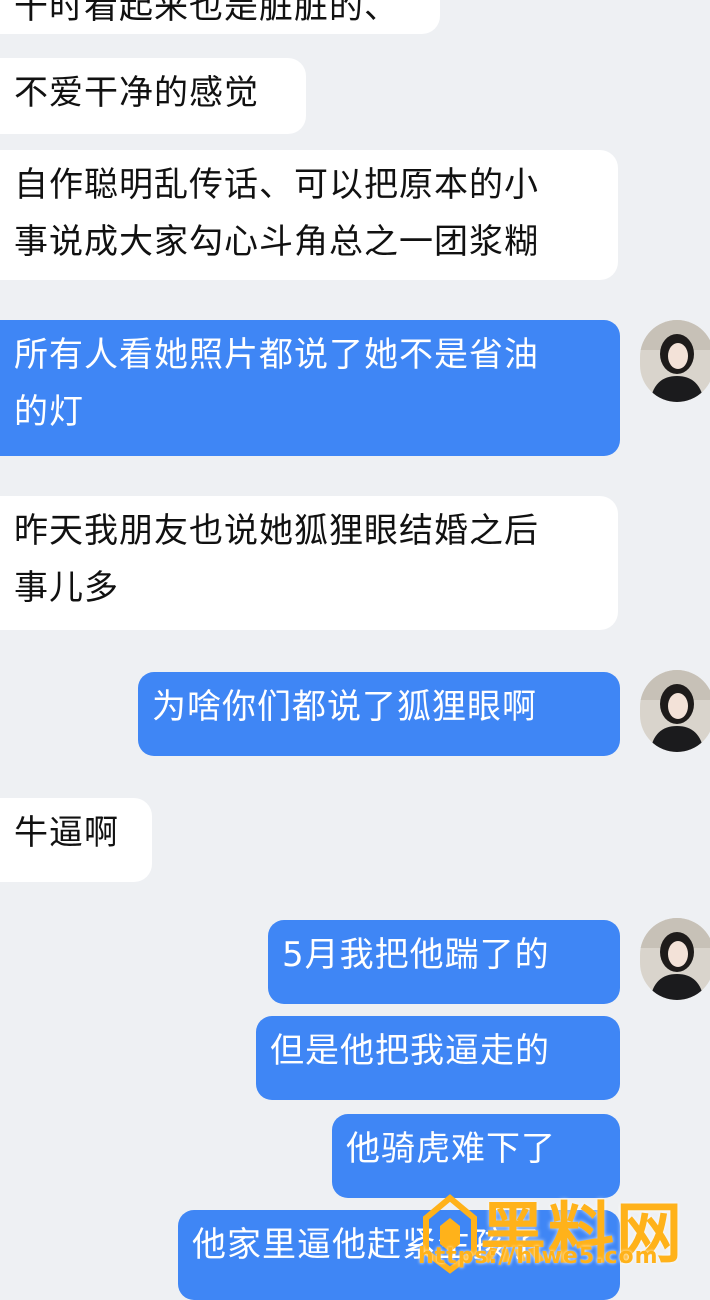 Image resolution: width=710 pixels, height=1300 pixels. What do you see at coordinates (76, 840) in the screenshot?
I see `message-incoming: 牛逼啊` at bounding box center [76, 840].